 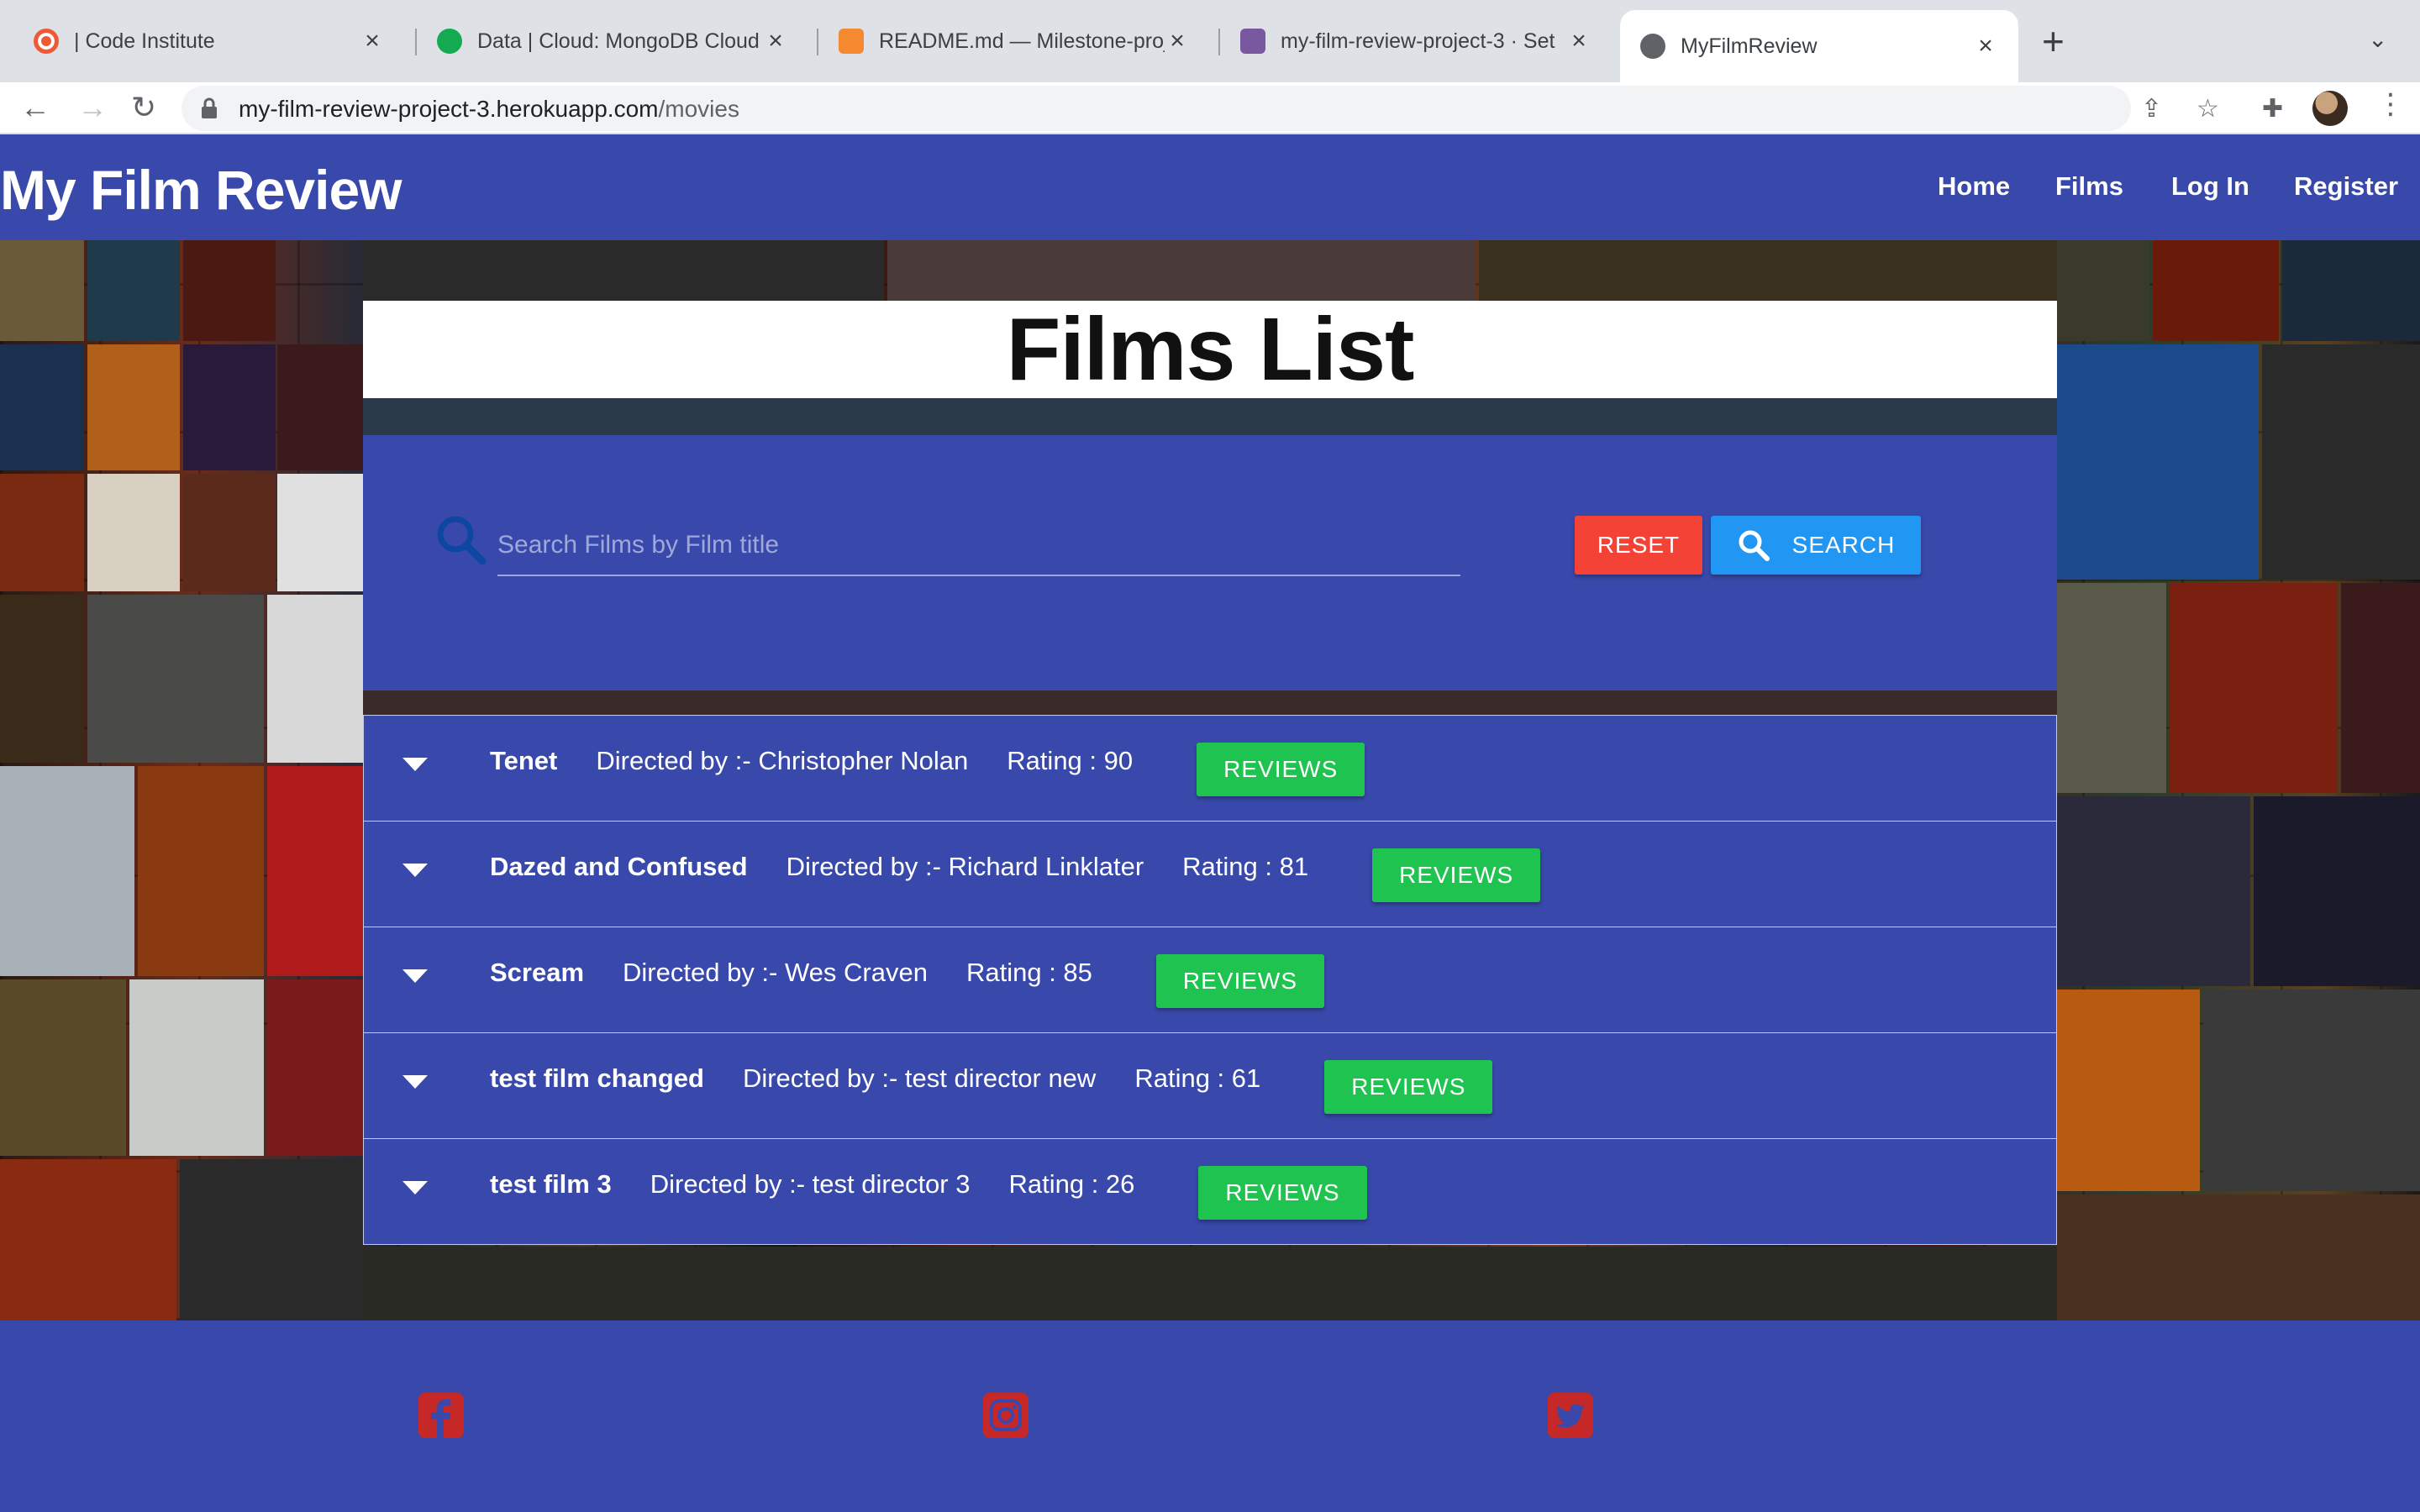 I want to click on forward-arrow-icon: →, so click(x=92, y=107).